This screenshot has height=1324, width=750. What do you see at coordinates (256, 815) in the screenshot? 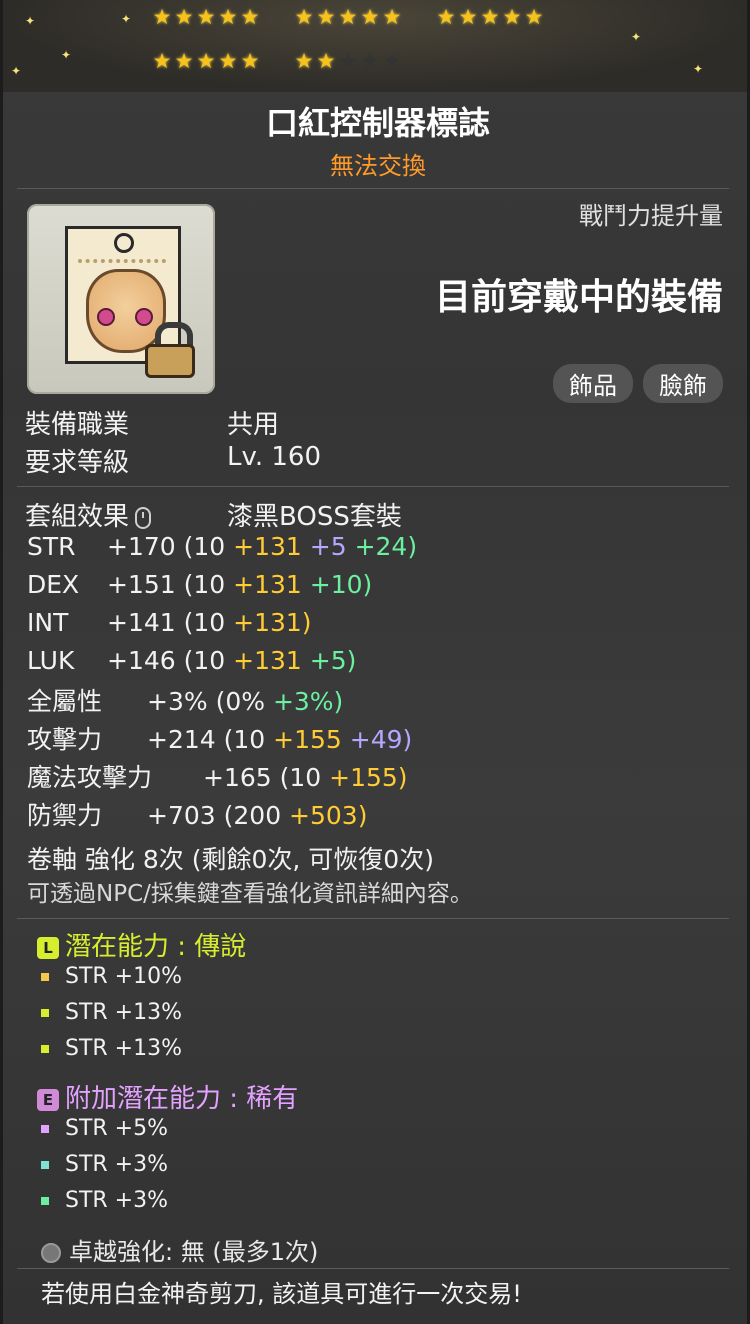
I see `stat-base: (200` at bounding box center [256, 815].